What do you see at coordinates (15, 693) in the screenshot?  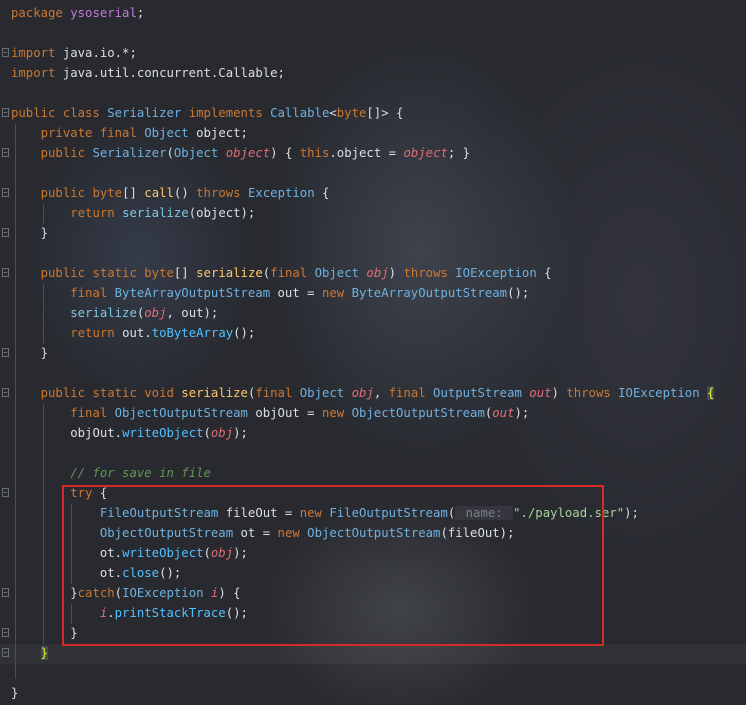 I see `code-token: }` at bounding box center [15, 693].